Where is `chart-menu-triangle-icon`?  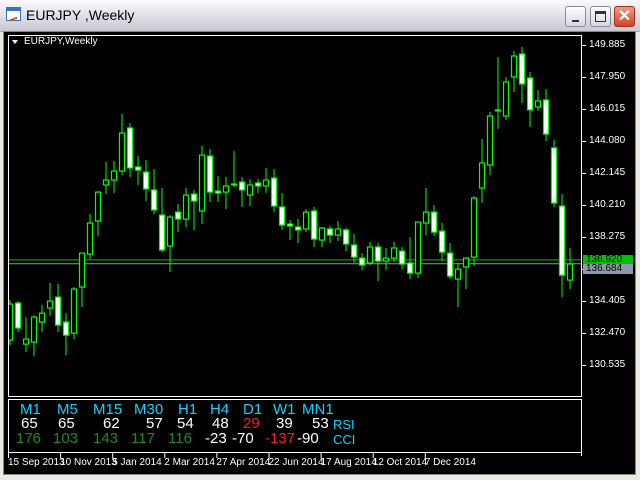
chart-menu-triangle-icon is located at coordinates (15, 42).